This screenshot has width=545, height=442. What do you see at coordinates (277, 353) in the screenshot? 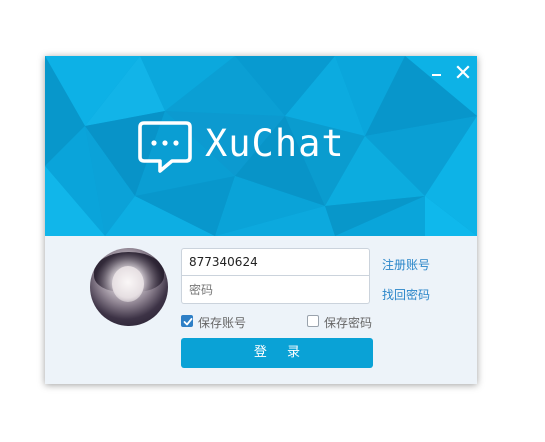
I see `login-button: 登 录` at bounding box center [277, 353].